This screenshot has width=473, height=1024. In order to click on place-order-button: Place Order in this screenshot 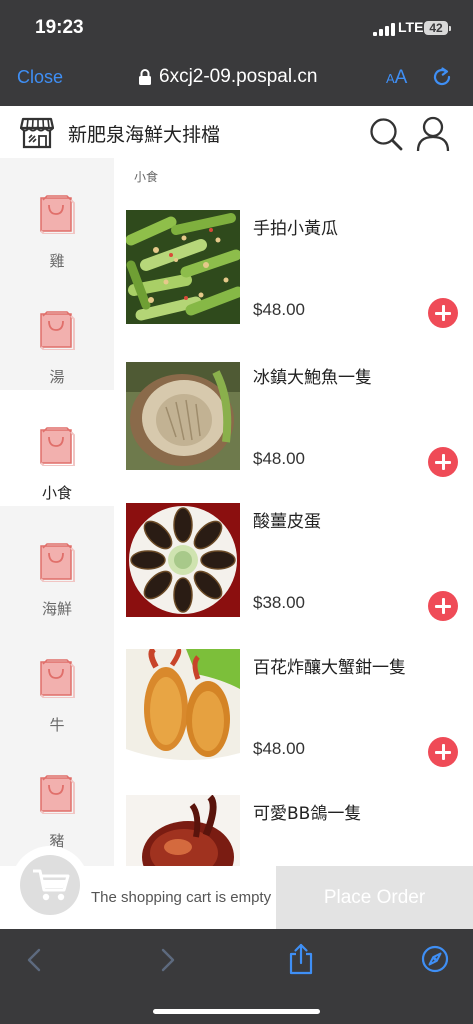, I will do `click(374, 897)`.